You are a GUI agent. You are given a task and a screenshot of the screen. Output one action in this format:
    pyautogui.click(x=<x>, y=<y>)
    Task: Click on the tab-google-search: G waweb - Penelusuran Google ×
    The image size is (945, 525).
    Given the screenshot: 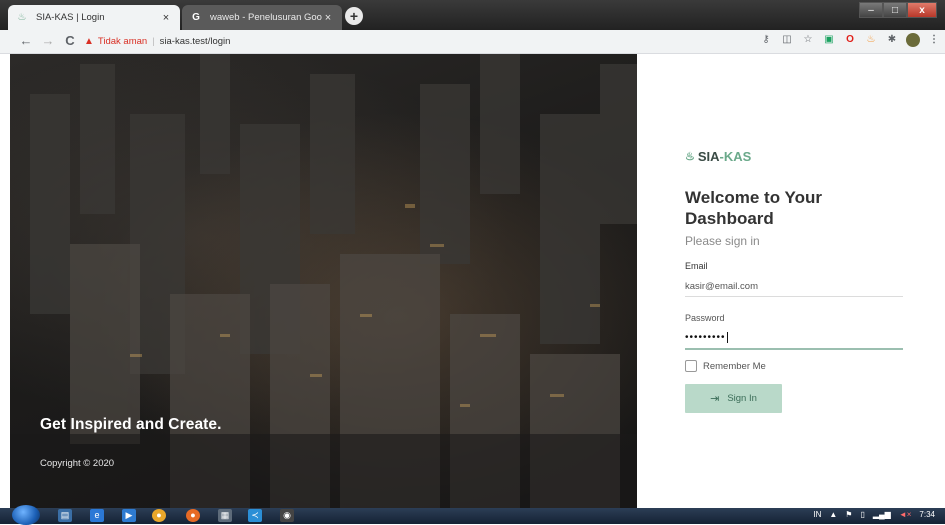 What is the action you would take?
    pyautogui.click(x=262, y=17)
    